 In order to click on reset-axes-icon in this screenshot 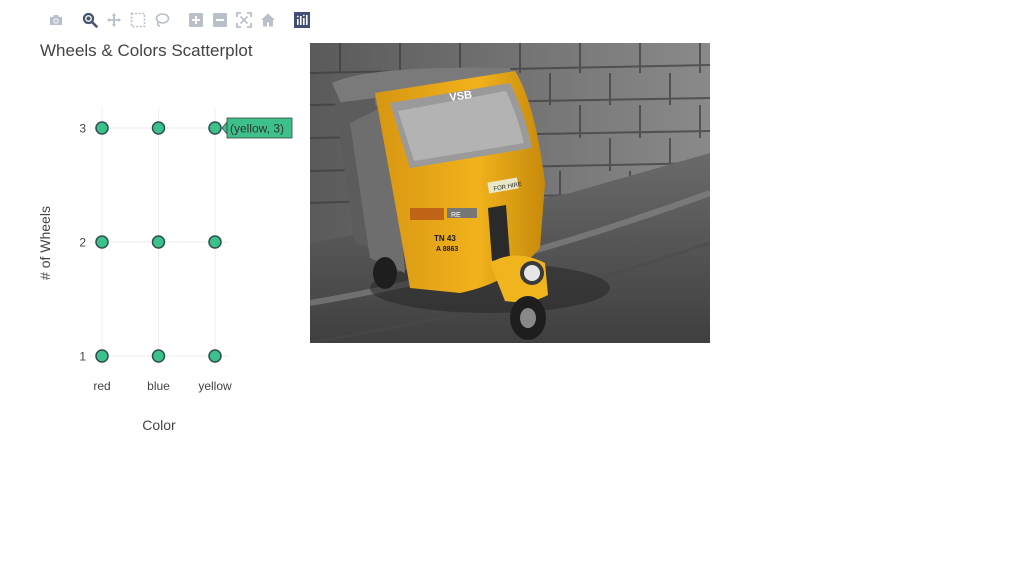, I will do `click(268, 20)`.